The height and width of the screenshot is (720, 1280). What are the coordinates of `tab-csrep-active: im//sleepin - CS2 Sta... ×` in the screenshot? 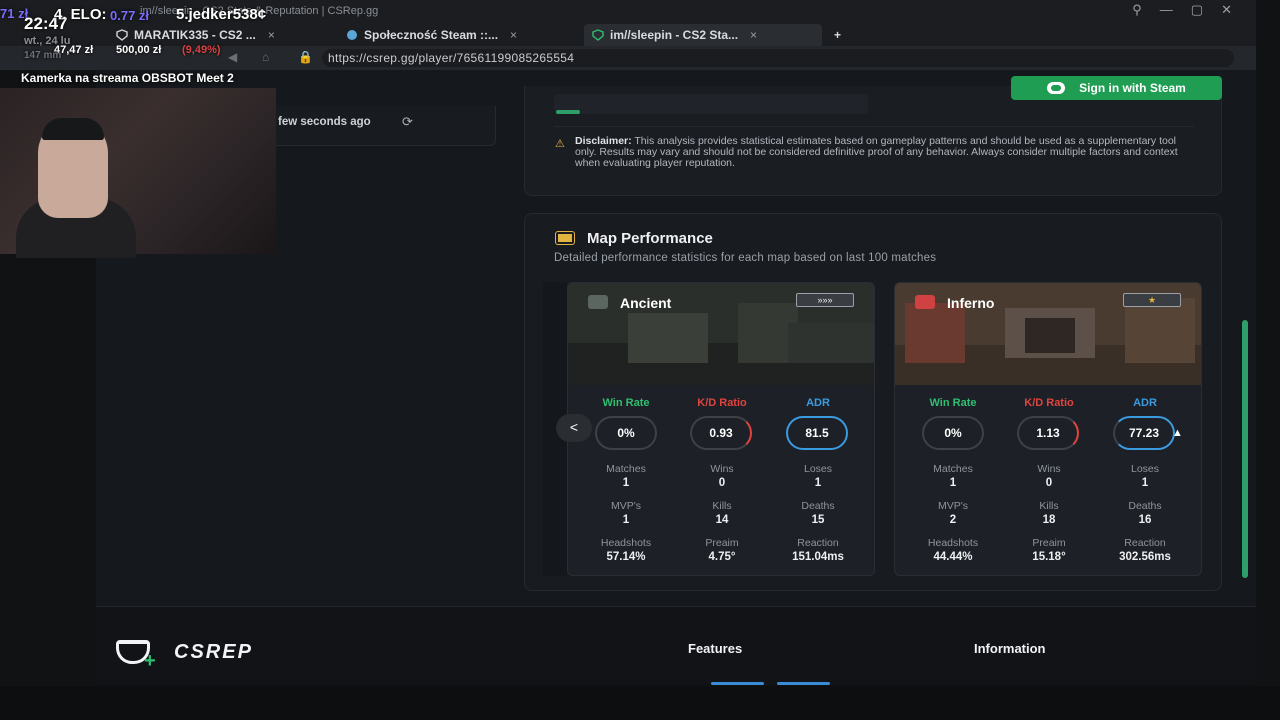 It's located at (703, 35).